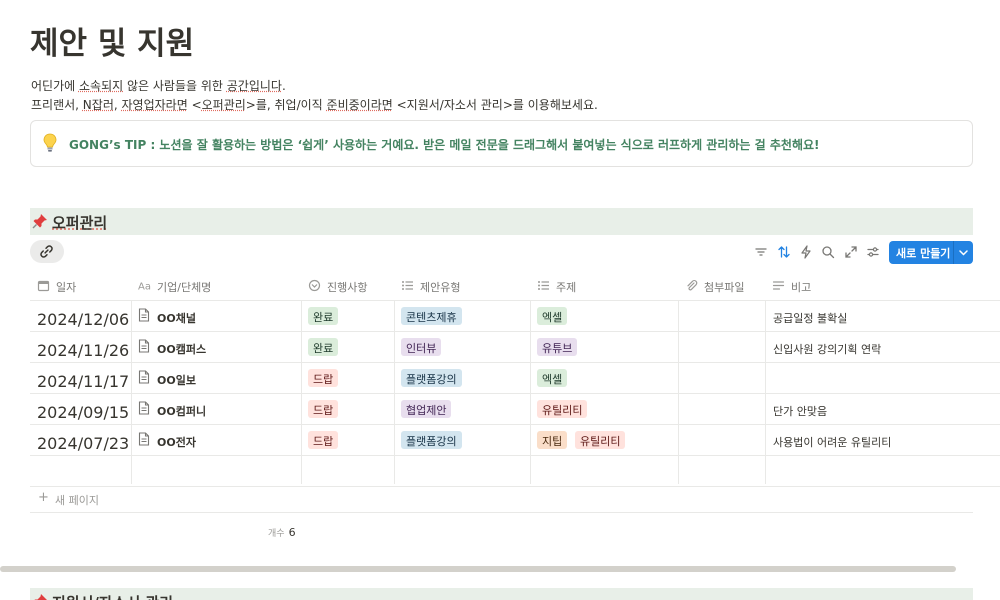 Image resolution: width=1000 pixels, height=600 pixels. Describe the element at coordinates (604, 286) in the screenshot. I see `column-header-topic: 주제` at that location.